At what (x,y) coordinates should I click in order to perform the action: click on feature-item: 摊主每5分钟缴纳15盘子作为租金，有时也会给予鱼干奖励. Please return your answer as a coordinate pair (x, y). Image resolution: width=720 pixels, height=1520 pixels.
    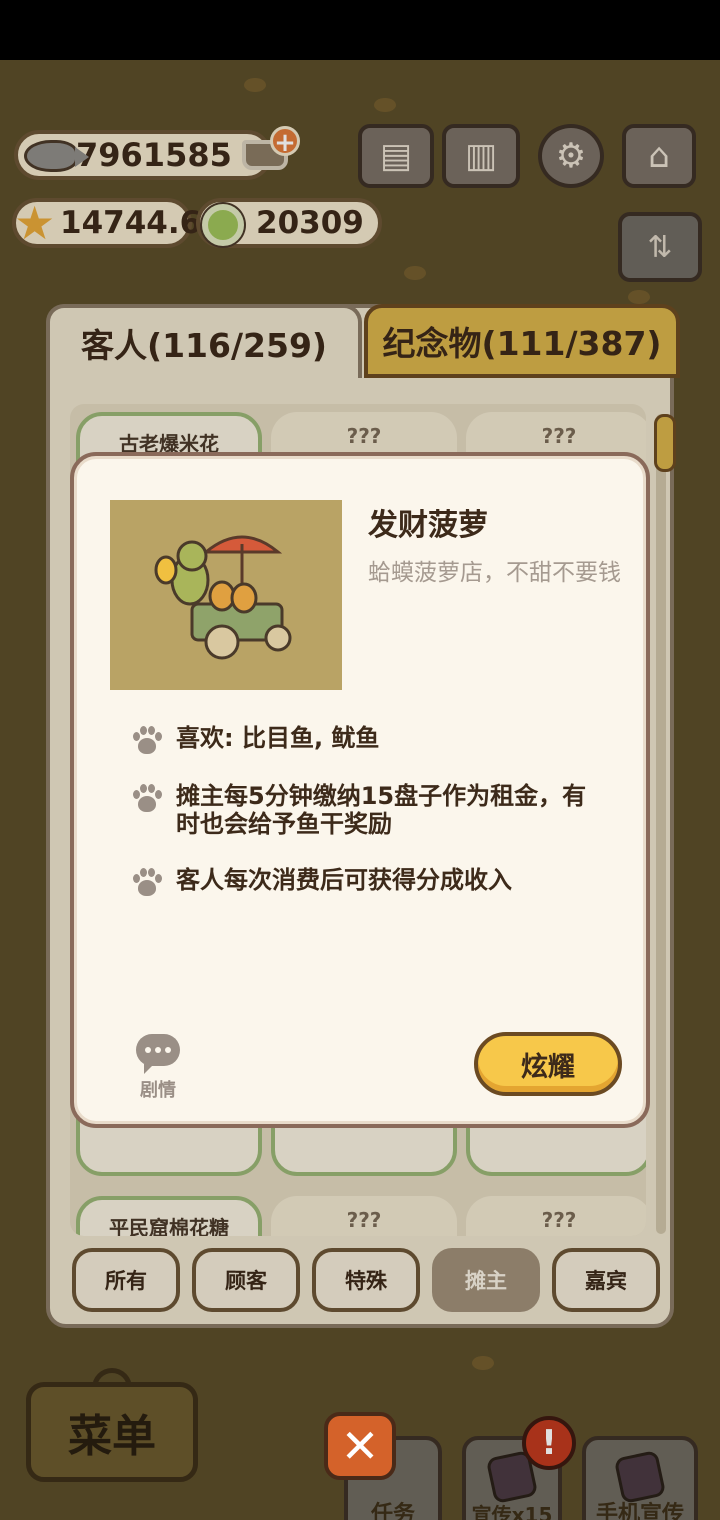
    Looking at the image, I should click on (363, 810).